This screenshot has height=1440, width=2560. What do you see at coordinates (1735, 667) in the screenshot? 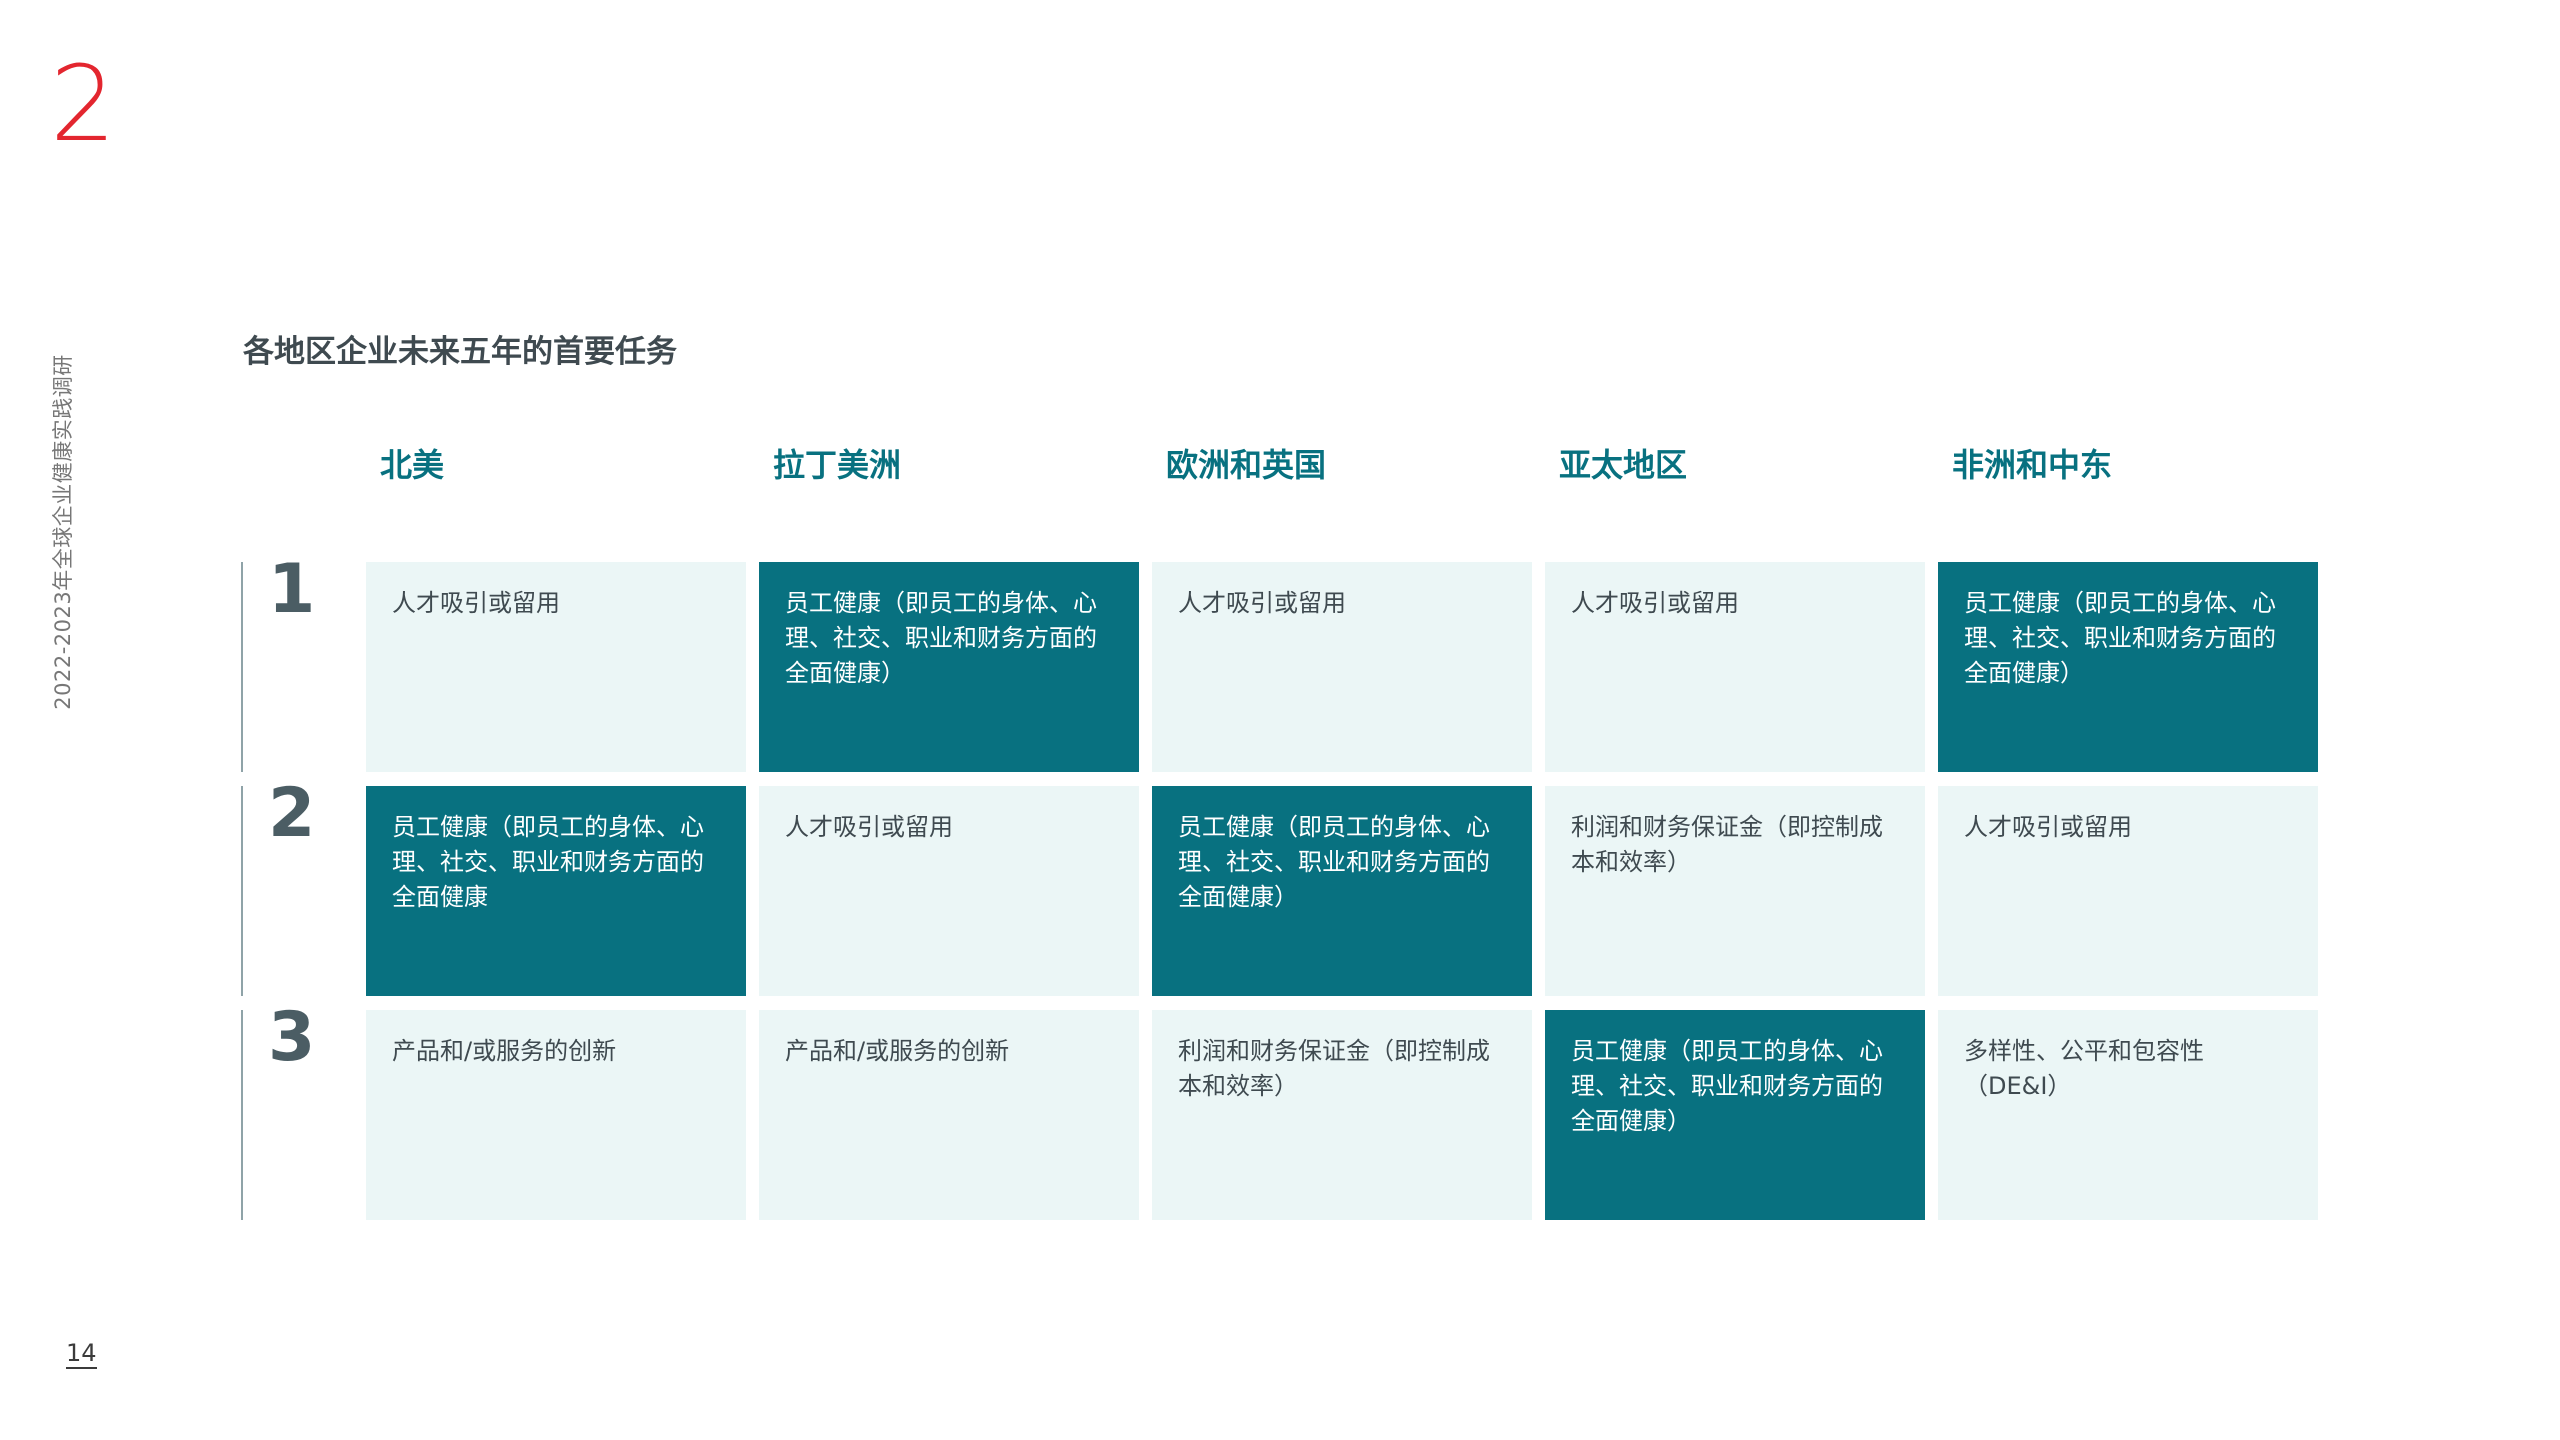
I see `cell-r1-asia-pacific: 人才吸引或留用` at bounding box center [1735, 667].